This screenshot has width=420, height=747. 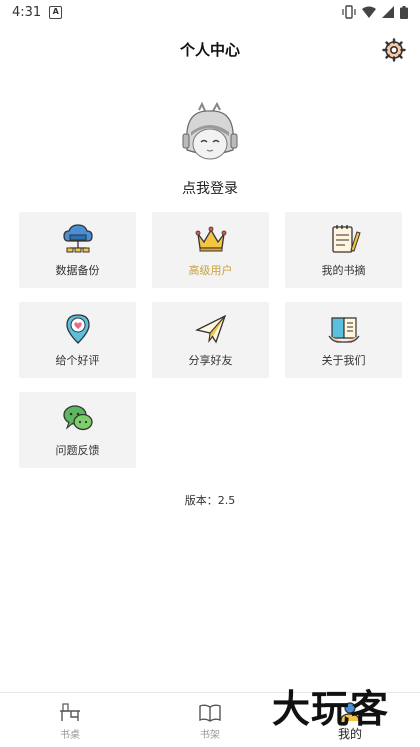 What do you see at coordinates (77, 329) in the screenshot?
I see `heart-pin-icon` at bounding box center [77, 329].